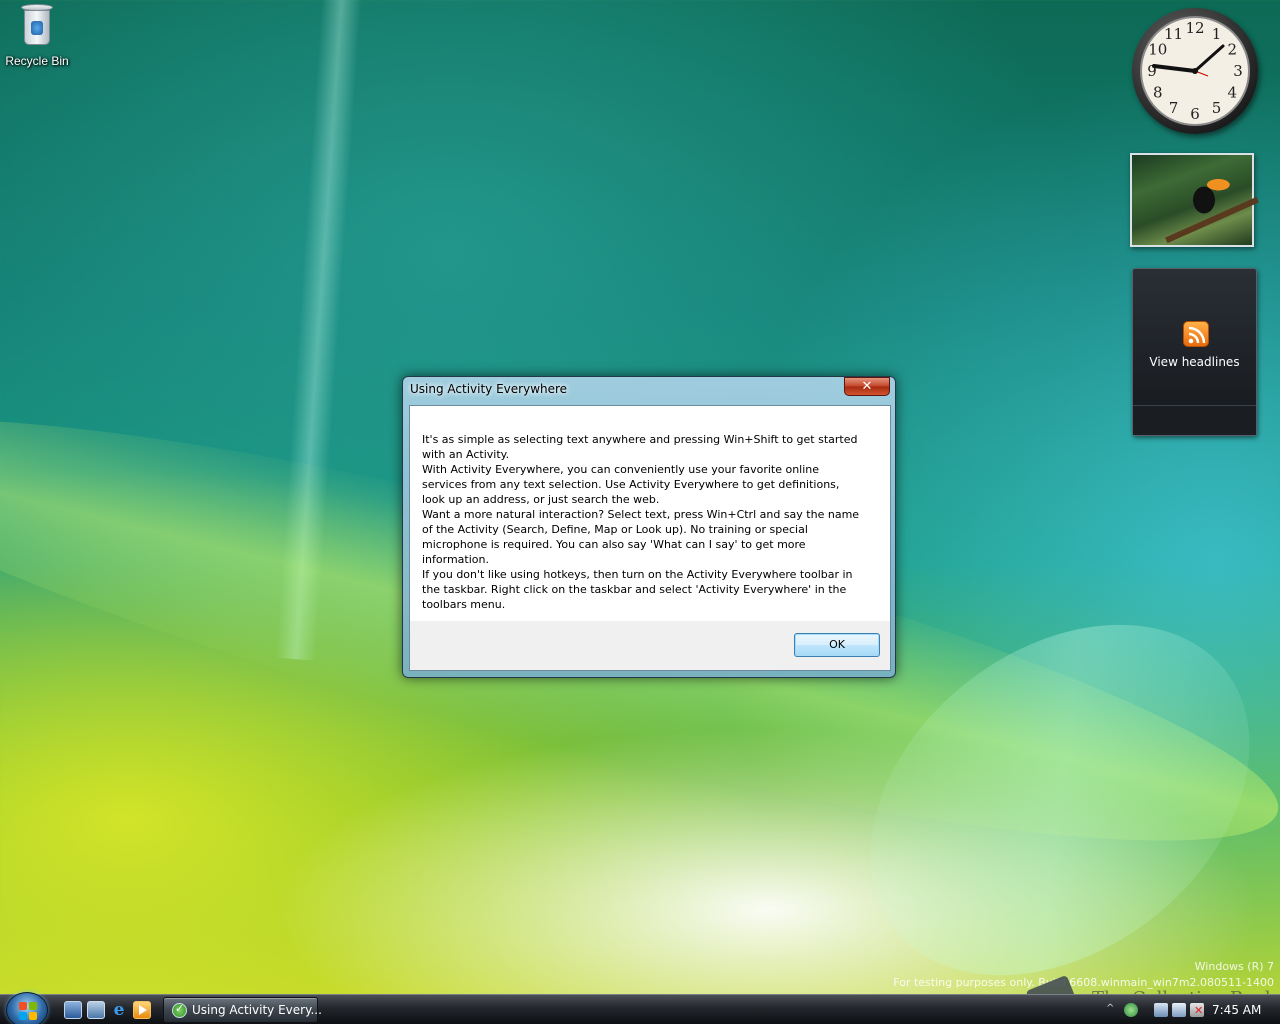  I want to click on show-desktop-icon, so click(73, 1010).